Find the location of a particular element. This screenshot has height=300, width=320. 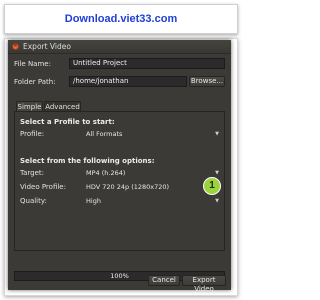

quality-label: Quality: is located at coordinates (33, 201).